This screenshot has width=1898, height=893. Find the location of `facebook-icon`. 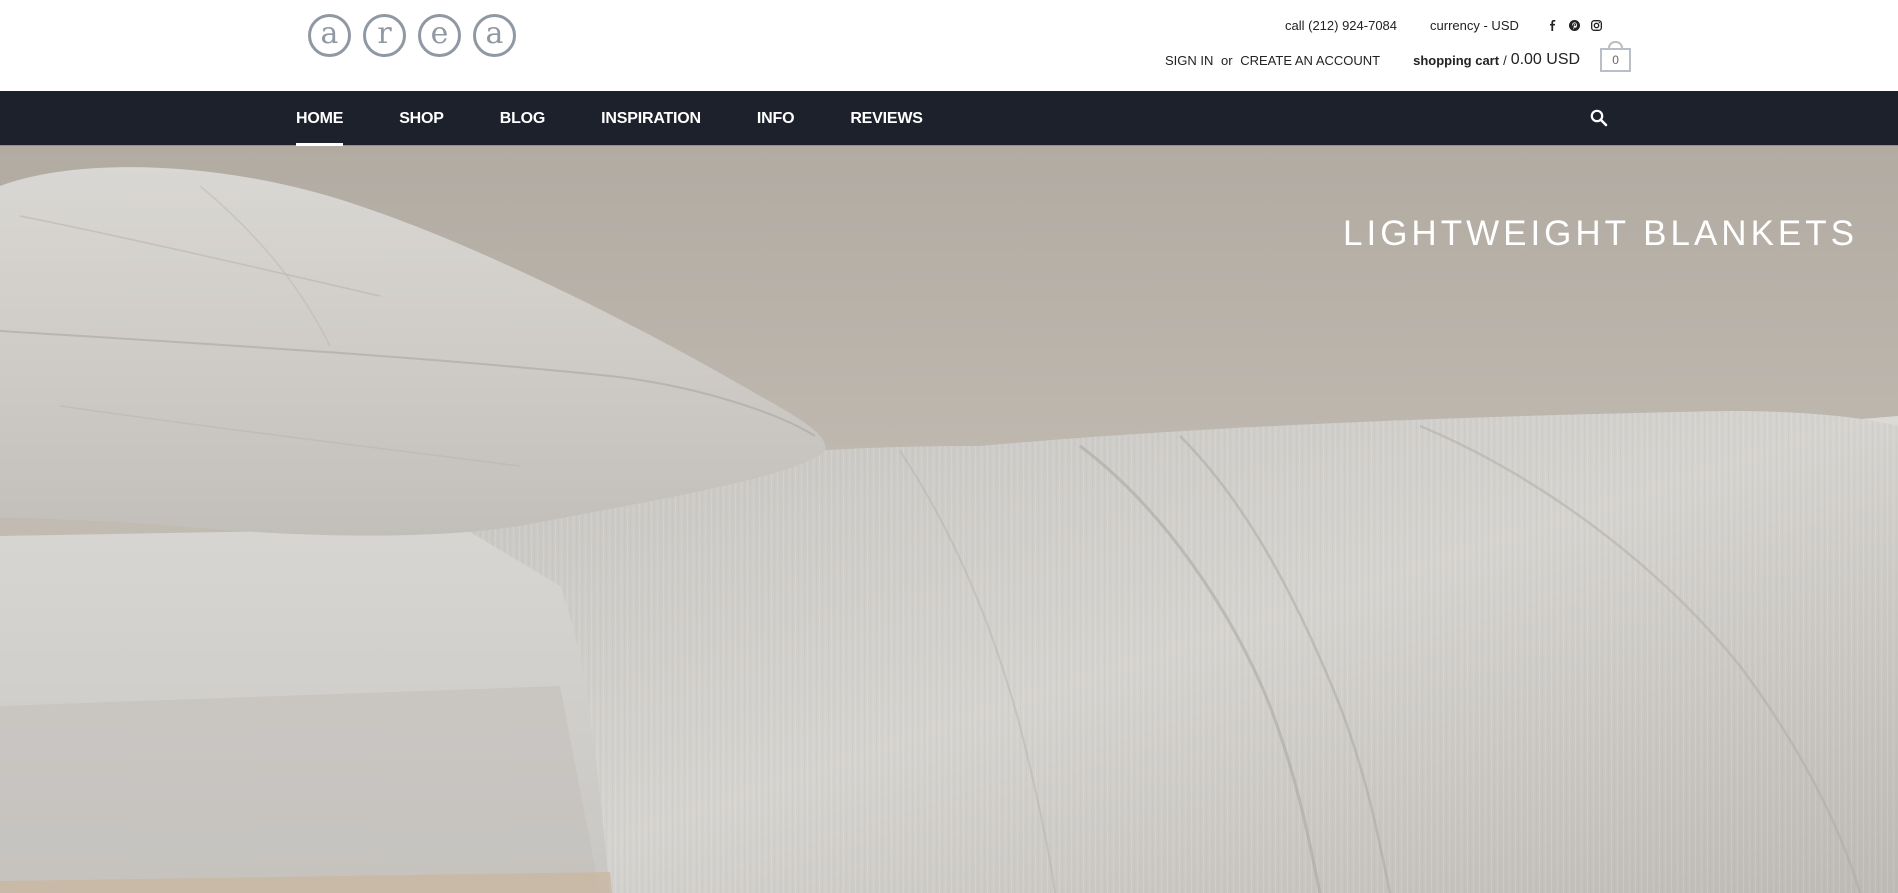

facebook-icon is located at coordinates (1552, 25).